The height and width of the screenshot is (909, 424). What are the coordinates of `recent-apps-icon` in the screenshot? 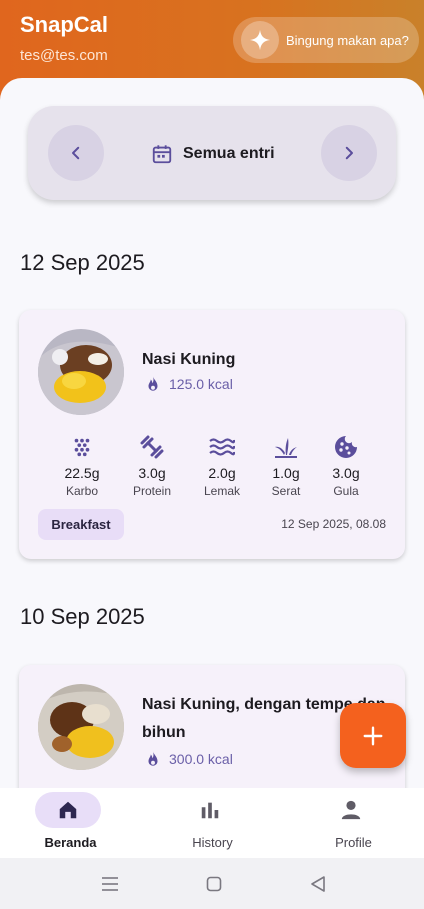 It's located at (110, 884).